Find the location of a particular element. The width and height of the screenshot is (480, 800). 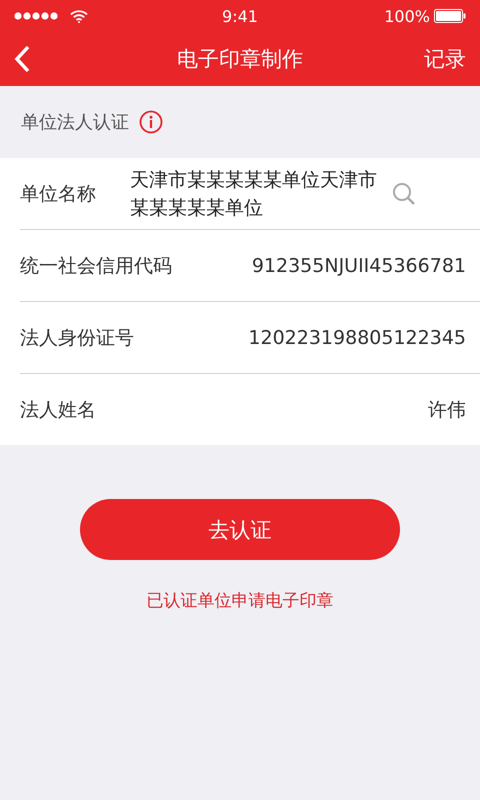

field-label: 统一社会信用代码 is located at coordinates (96, 266).